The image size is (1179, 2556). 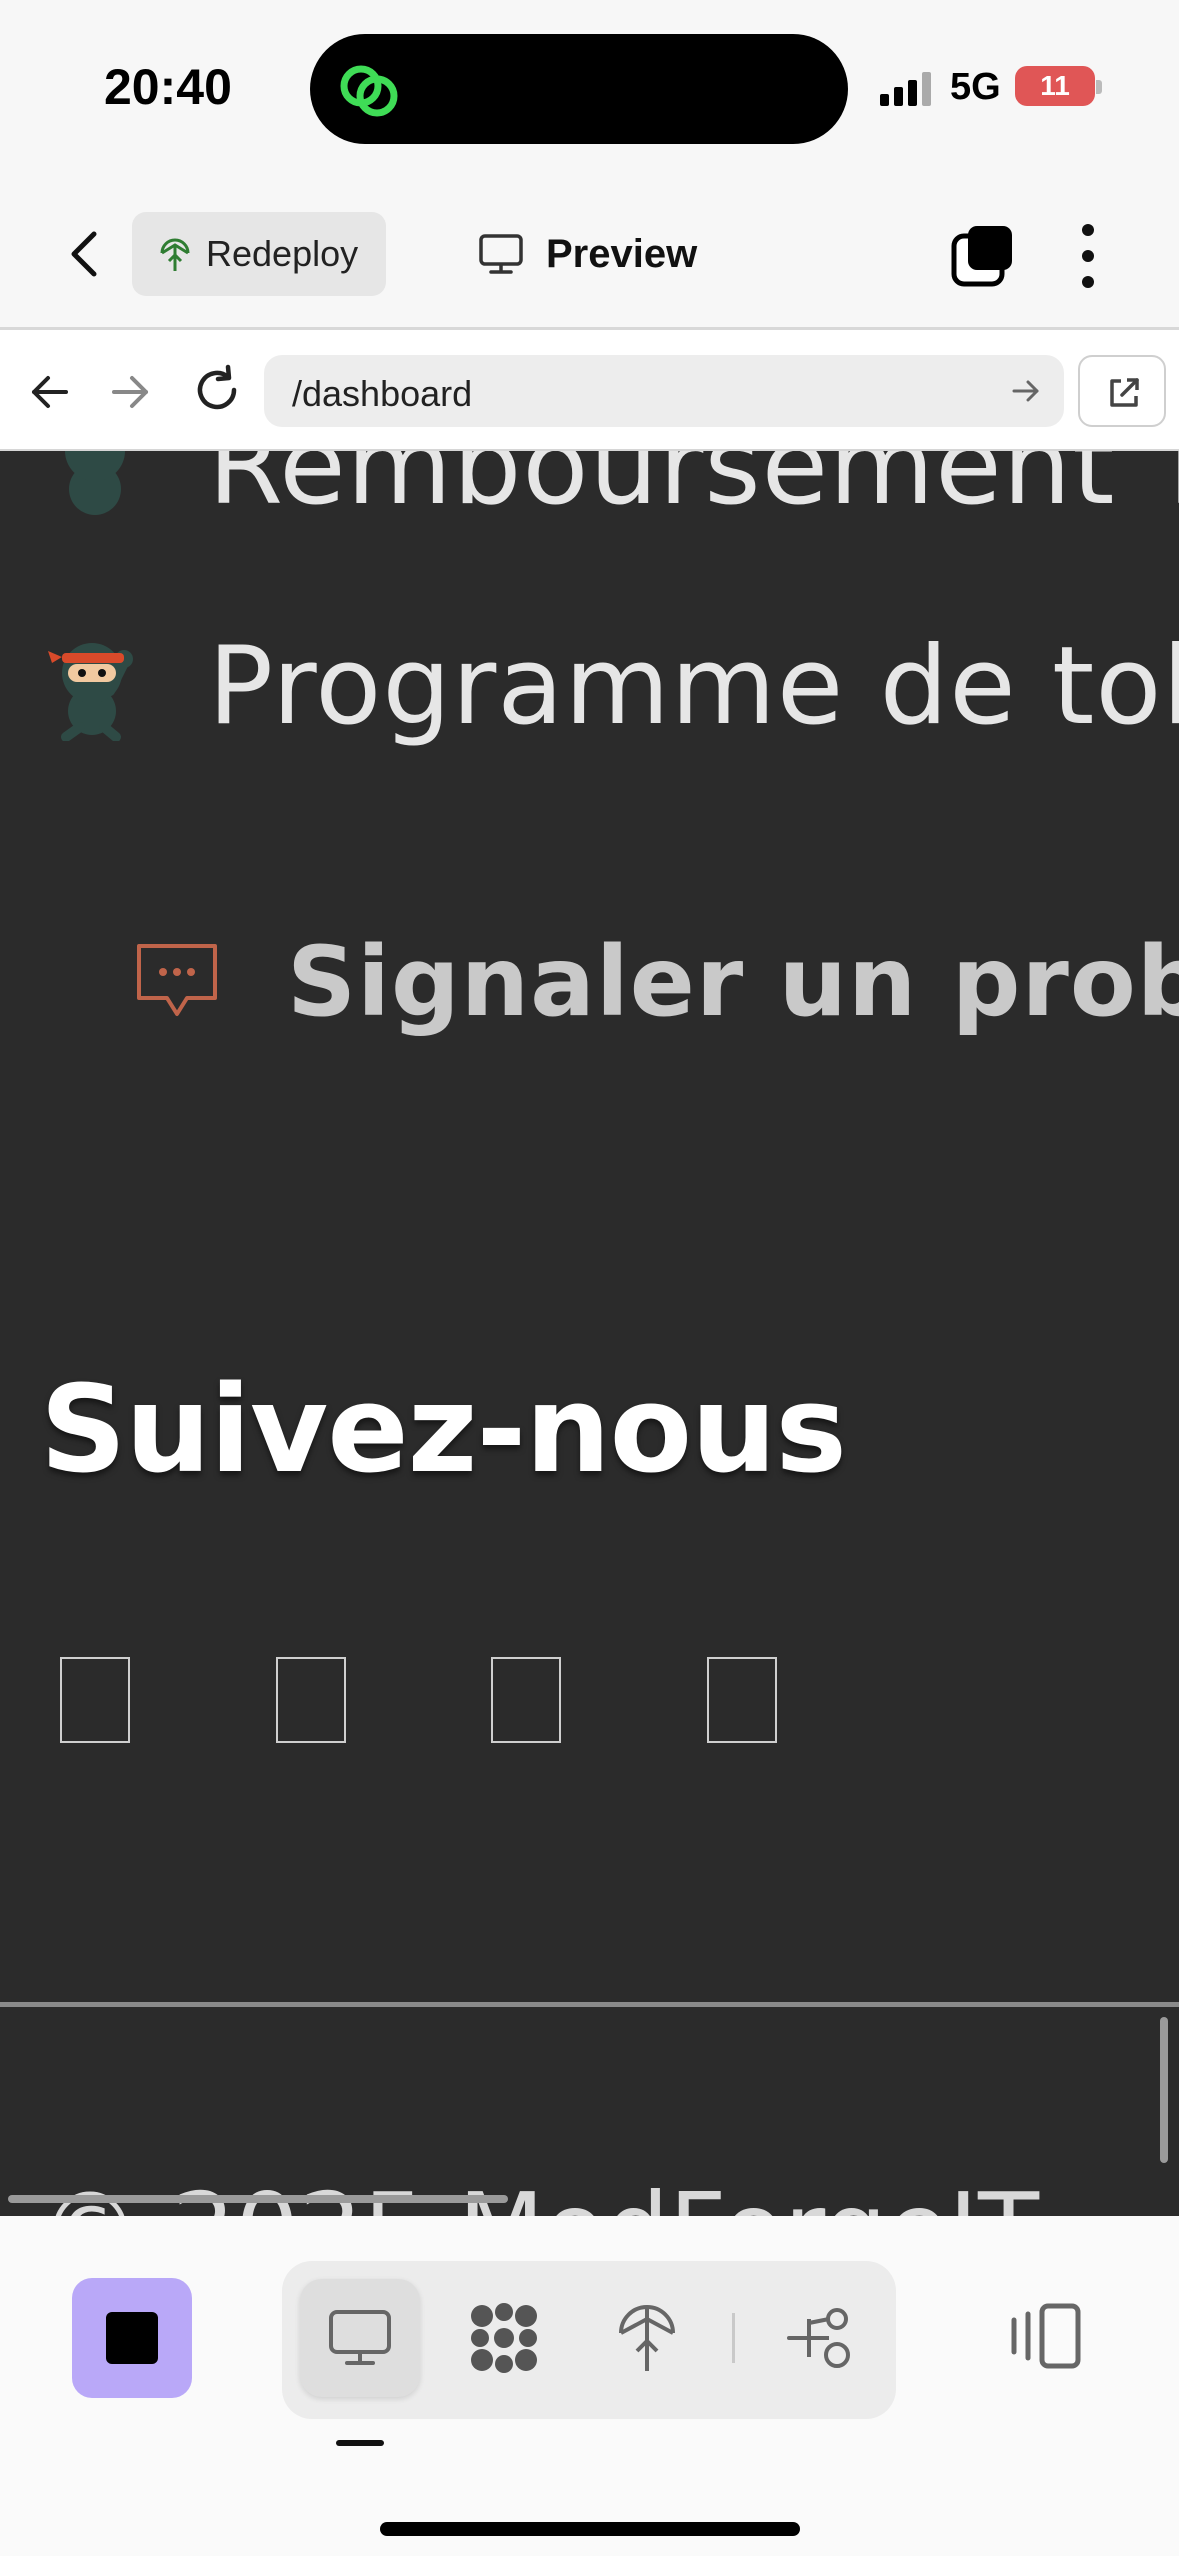 I want to click on components-tab, so click(x=504, y=2338).